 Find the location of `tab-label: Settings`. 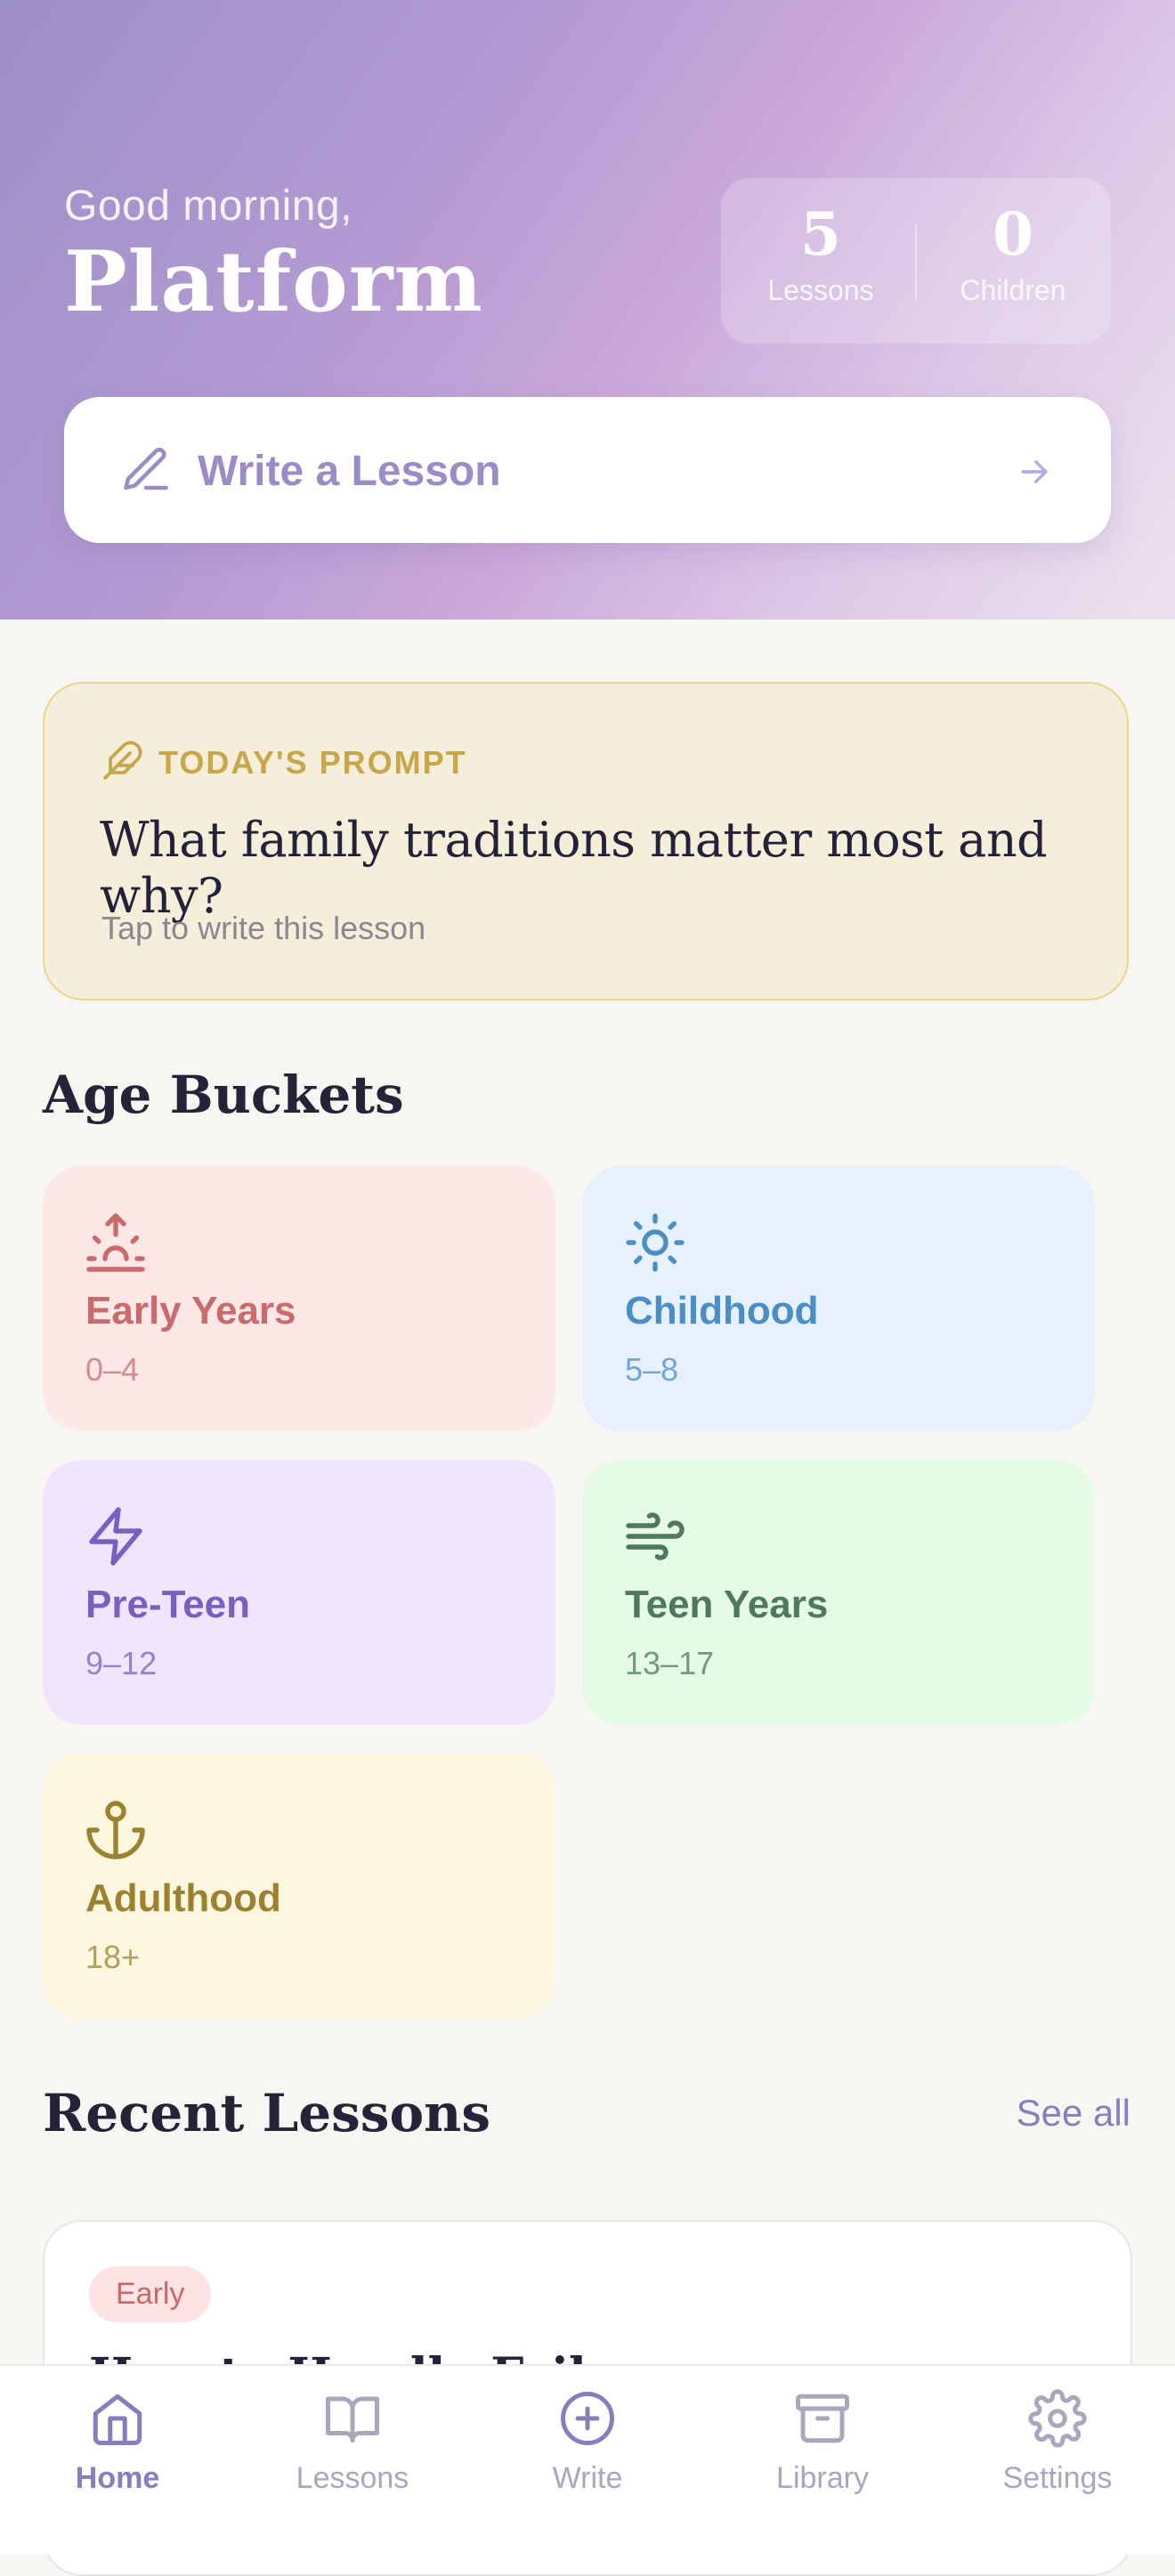

tab-label: Settings is located at coordinates (1057, 2478).